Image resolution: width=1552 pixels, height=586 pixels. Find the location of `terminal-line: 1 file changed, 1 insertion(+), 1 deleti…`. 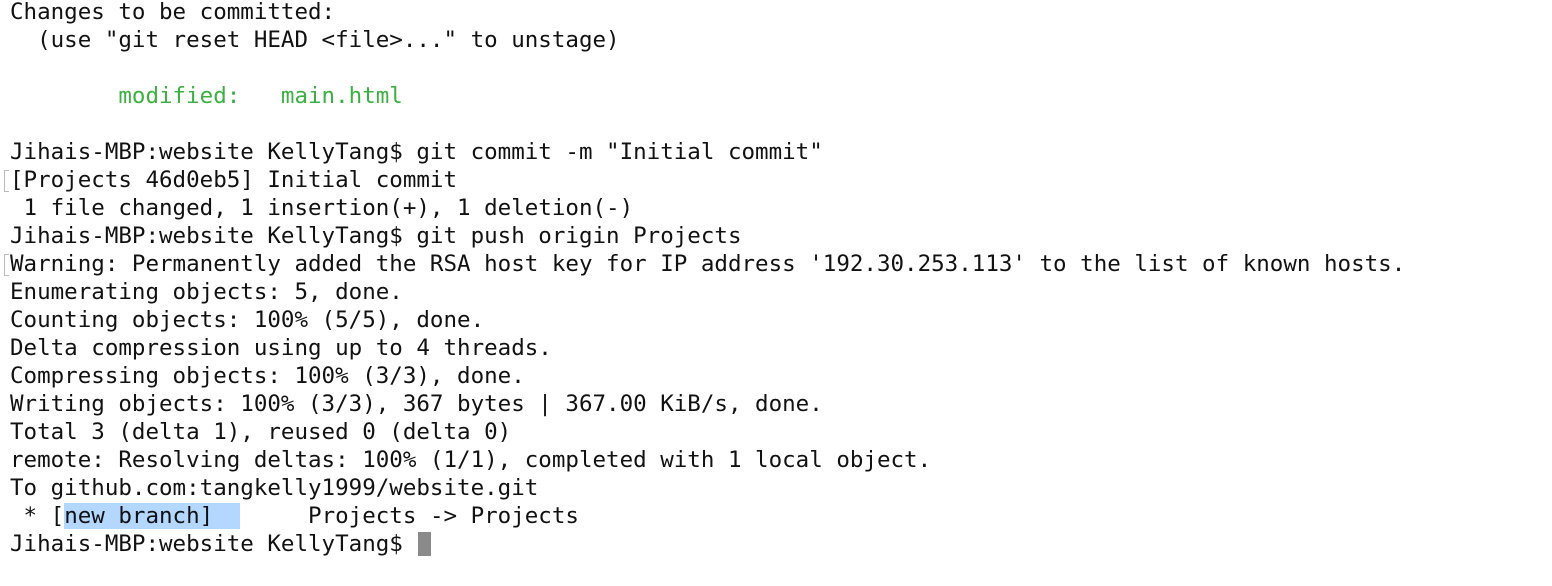

terminal-line: 1 file changed, 1 insertion(+), 1 deleti… is located at coordinates (322, 208).